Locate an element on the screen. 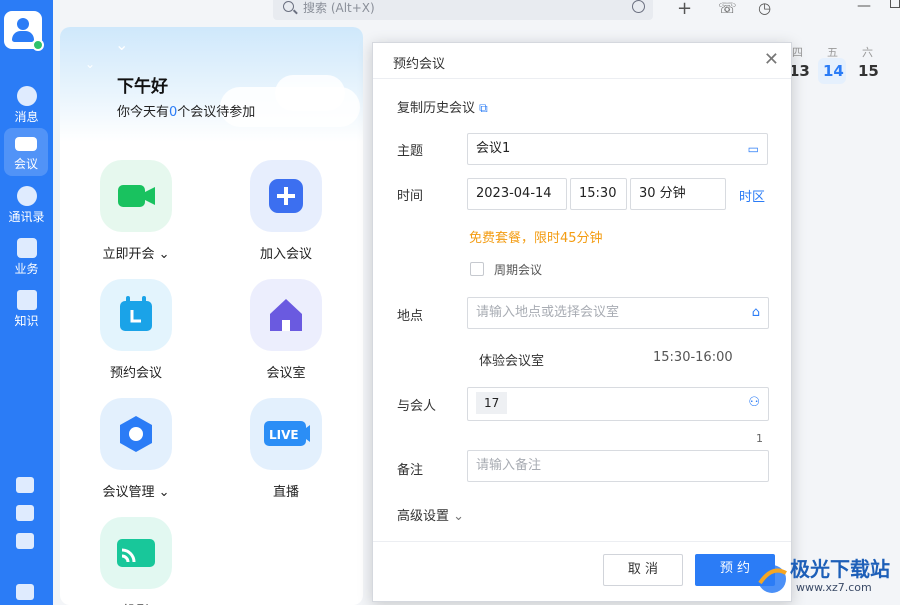 The height and width of the screenshot is (605, 900). schedule-meeting-button is located at coordinates (136, 315).